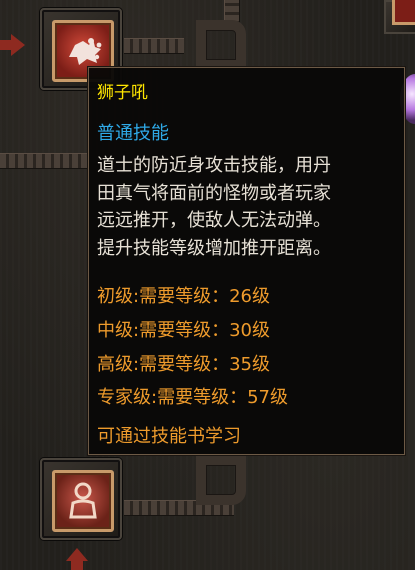 The height and width of the screenshot is (570, 415). What do you see at coordinates (183, 296) in the screenshot?
I see `requirement-line: 初级:需要等级：26级` at bounding box center [183, 296].